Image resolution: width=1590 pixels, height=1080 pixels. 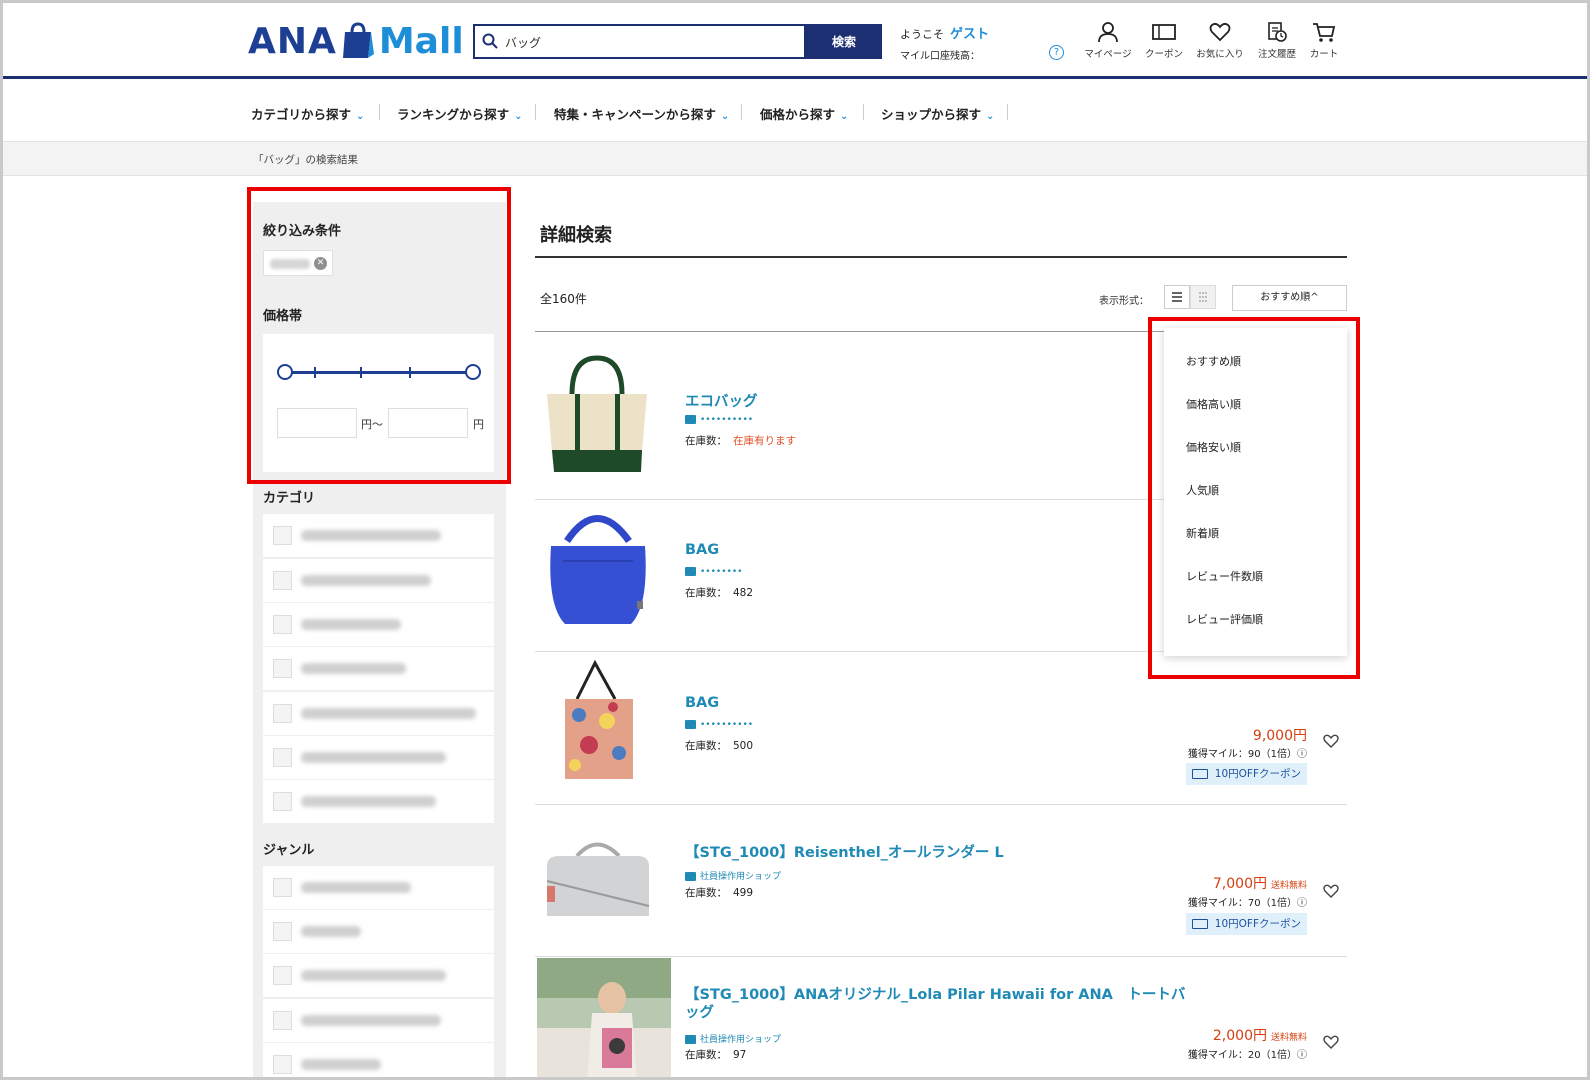 I want to click on shopping-bag-logo-icon, so click(x=358, y=41).